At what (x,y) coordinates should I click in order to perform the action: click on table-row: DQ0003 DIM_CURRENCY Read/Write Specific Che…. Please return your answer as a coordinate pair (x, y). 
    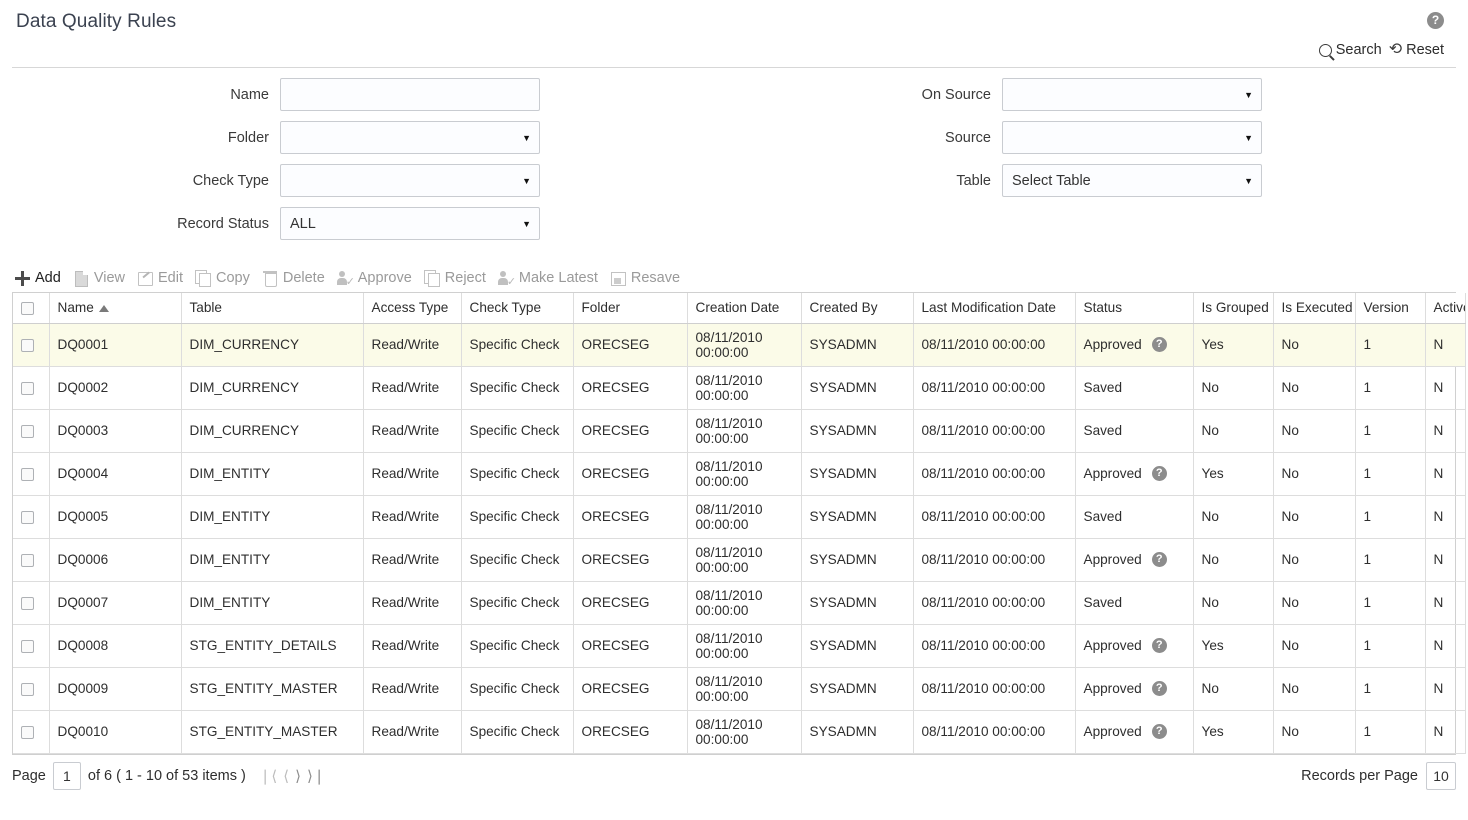
    Looking at the image, I should click on (739, 431).